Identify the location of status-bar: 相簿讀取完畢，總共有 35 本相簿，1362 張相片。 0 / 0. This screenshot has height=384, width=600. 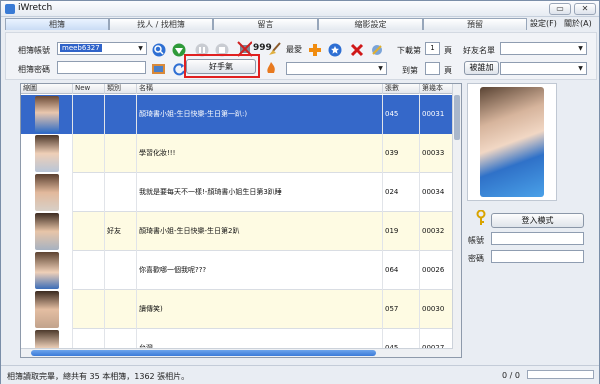
(300, 374).